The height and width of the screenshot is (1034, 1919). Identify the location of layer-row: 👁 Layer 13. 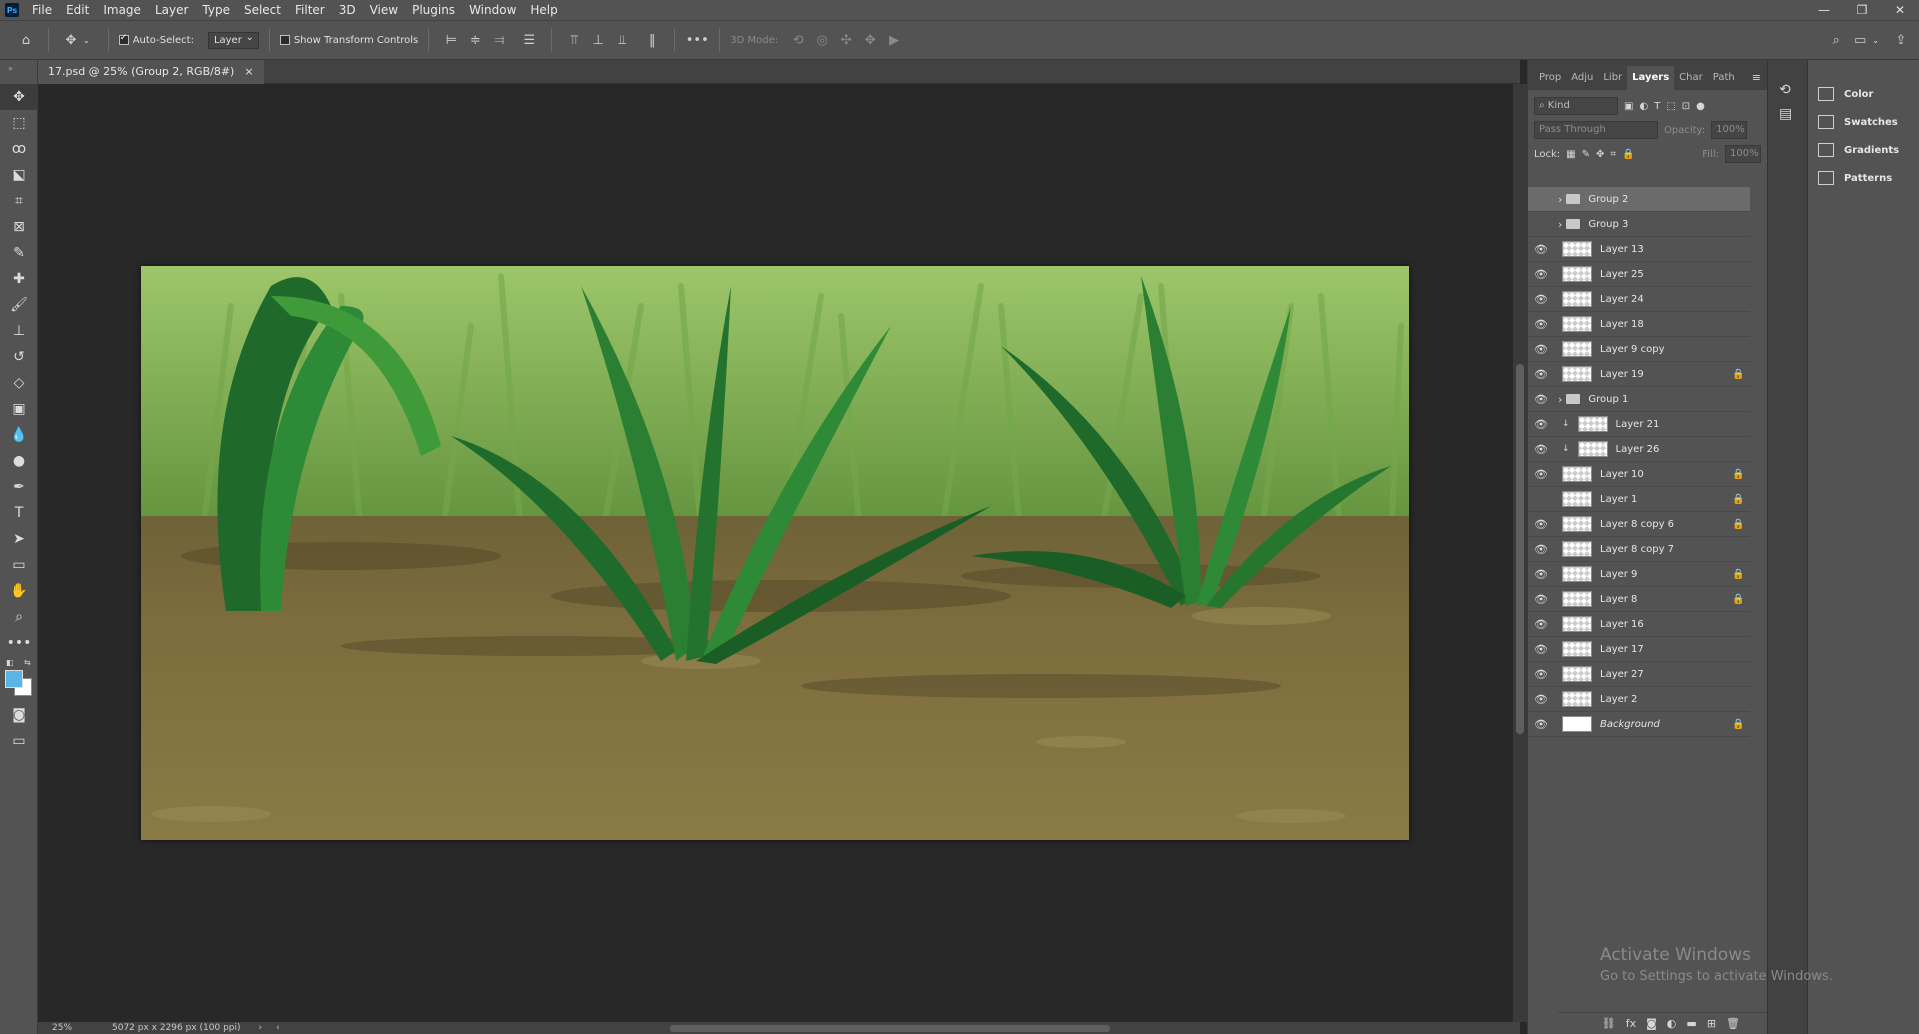
(1639, 249).